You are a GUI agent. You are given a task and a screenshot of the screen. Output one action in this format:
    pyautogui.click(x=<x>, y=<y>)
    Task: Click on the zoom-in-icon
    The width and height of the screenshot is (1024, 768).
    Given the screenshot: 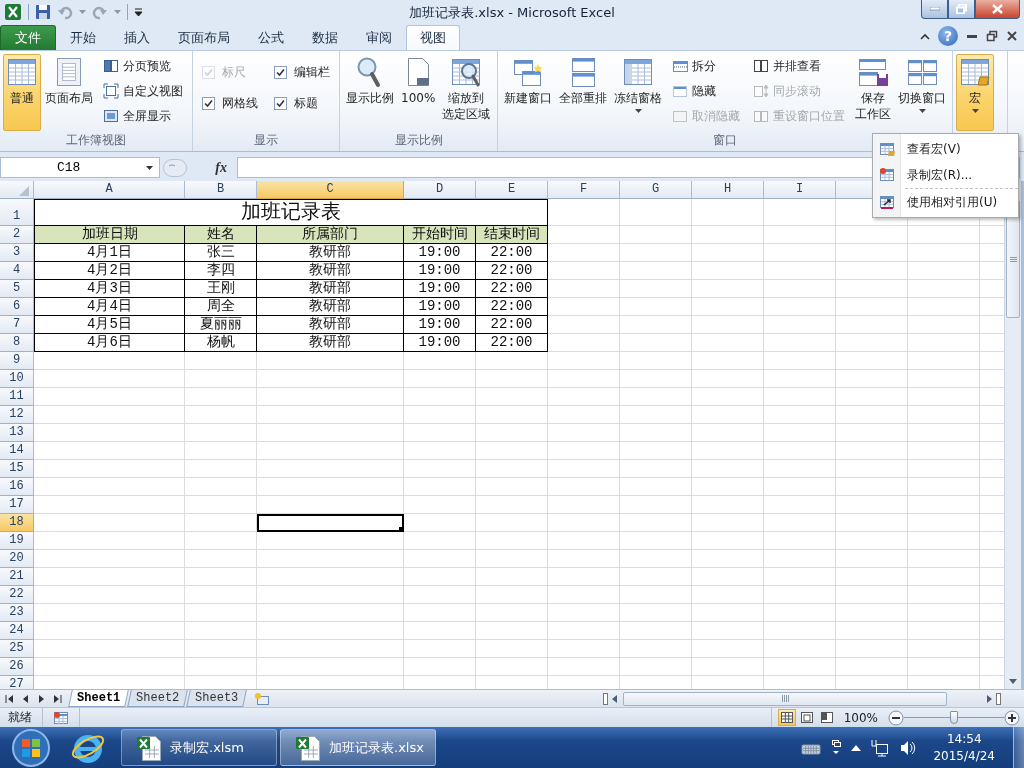 What is the action you would take?
    pyautogui.click(x=1012, y=717)
    